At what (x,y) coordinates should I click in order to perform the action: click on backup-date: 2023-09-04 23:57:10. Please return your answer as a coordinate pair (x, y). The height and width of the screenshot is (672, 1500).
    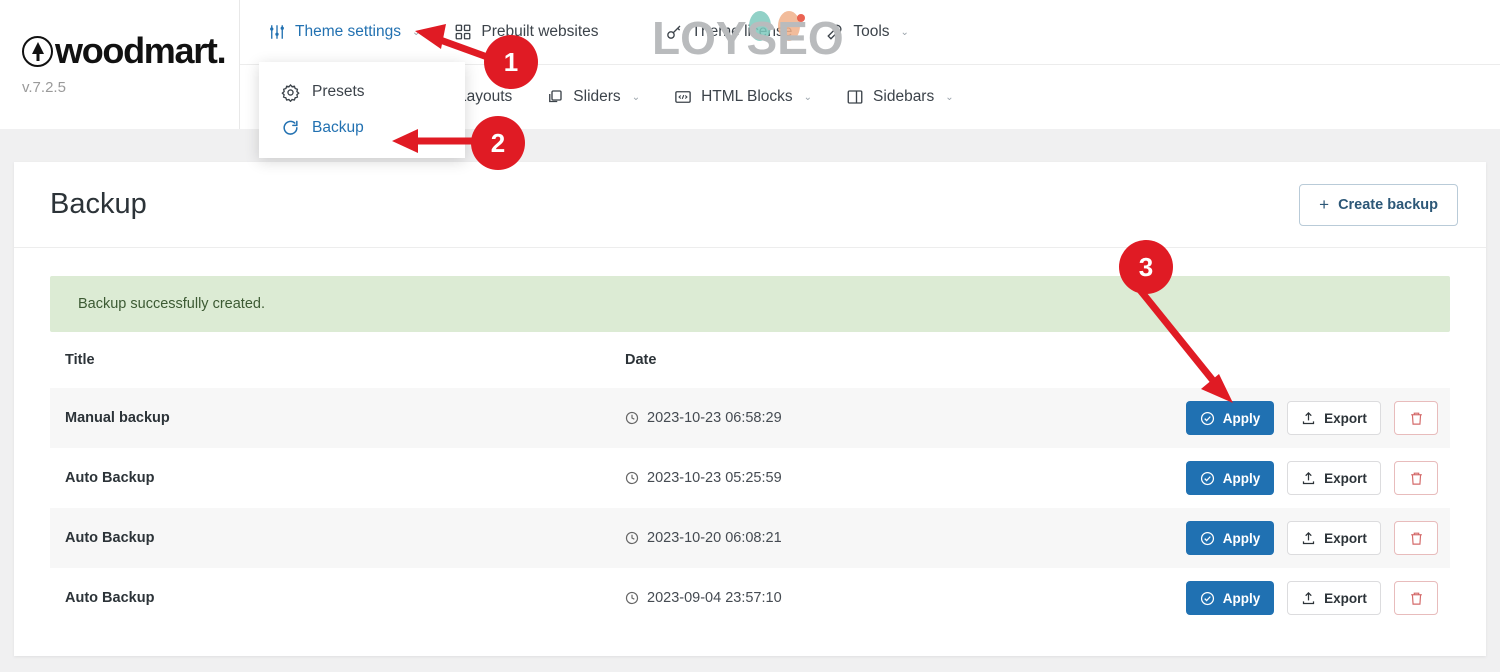
    Looking at the image, I should click on (905, 598).